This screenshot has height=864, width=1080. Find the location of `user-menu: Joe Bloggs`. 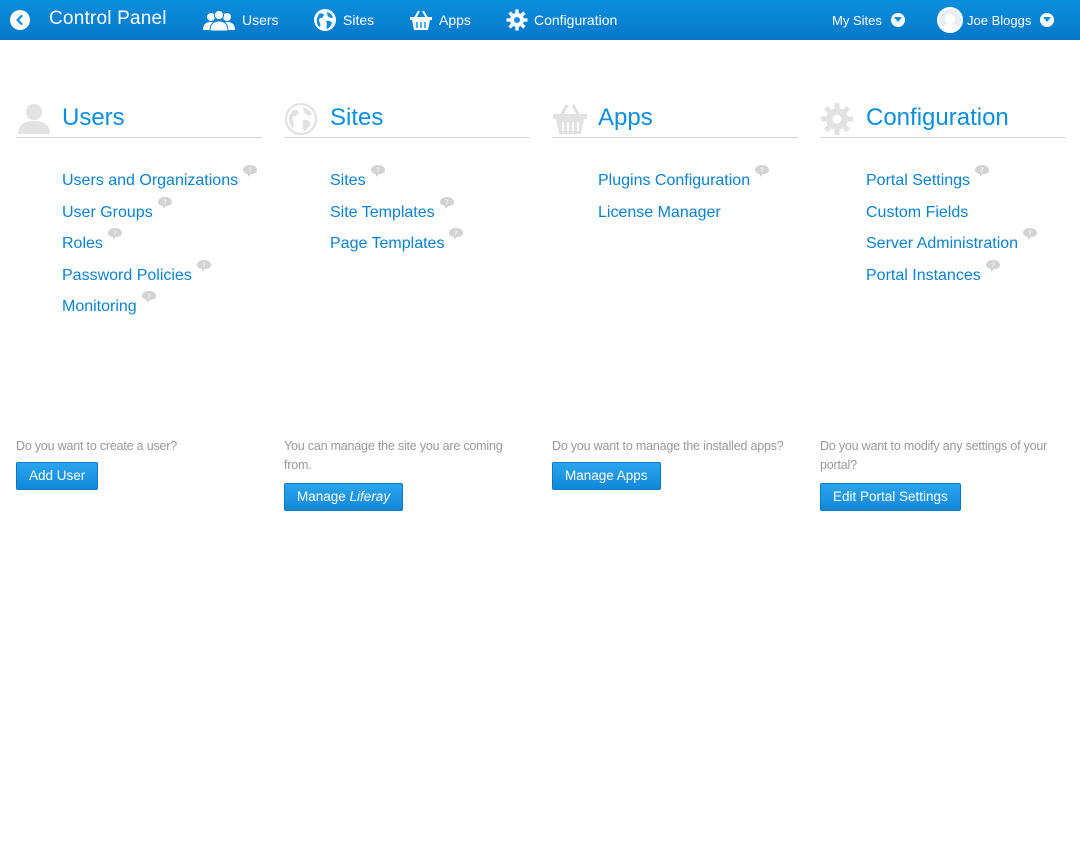

user-menu: Joe Bloggs is located at coordinates (996, 20).